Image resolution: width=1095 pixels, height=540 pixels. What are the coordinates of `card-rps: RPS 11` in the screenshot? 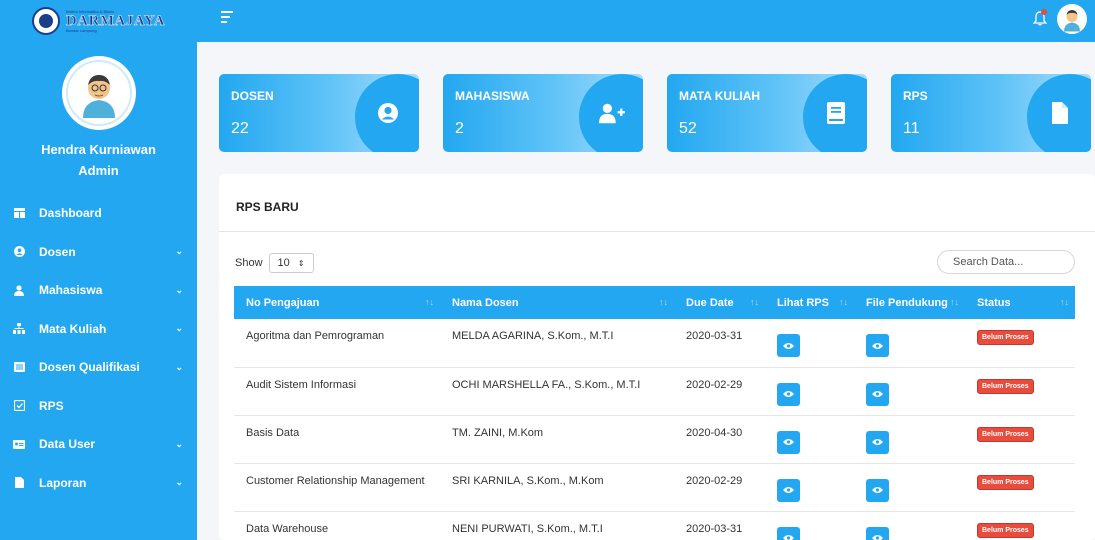 It's located at (991, 113).